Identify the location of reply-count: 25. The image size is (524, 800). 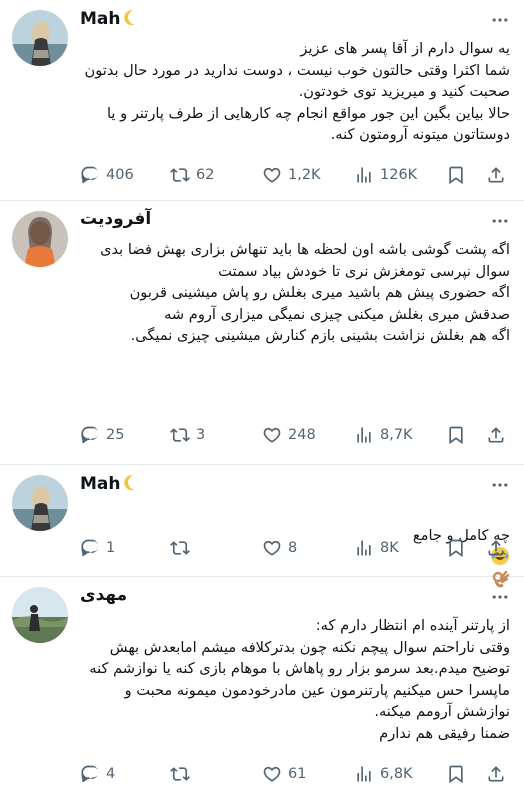
(115, 435).